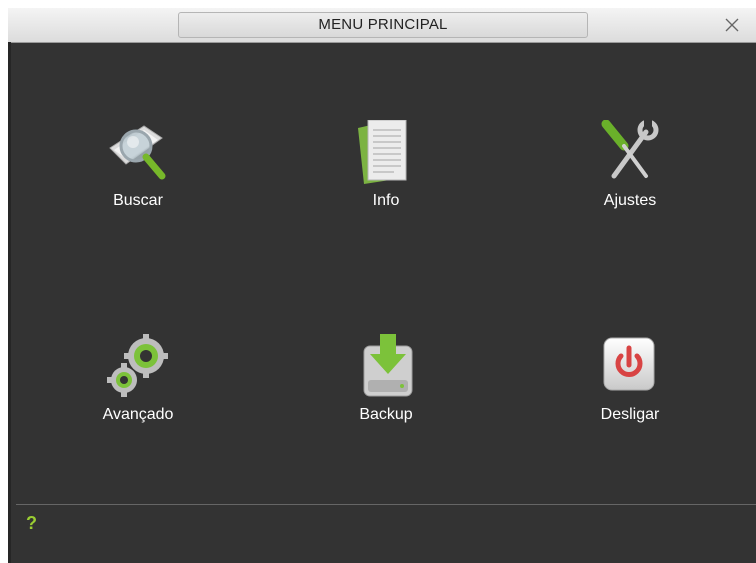 This screenshot has height=563, width=756. What do you see at coordinates (630, 149) in the screenshot?
I see `wrench-screwdriver-icon` at bounding box center [630, 149].